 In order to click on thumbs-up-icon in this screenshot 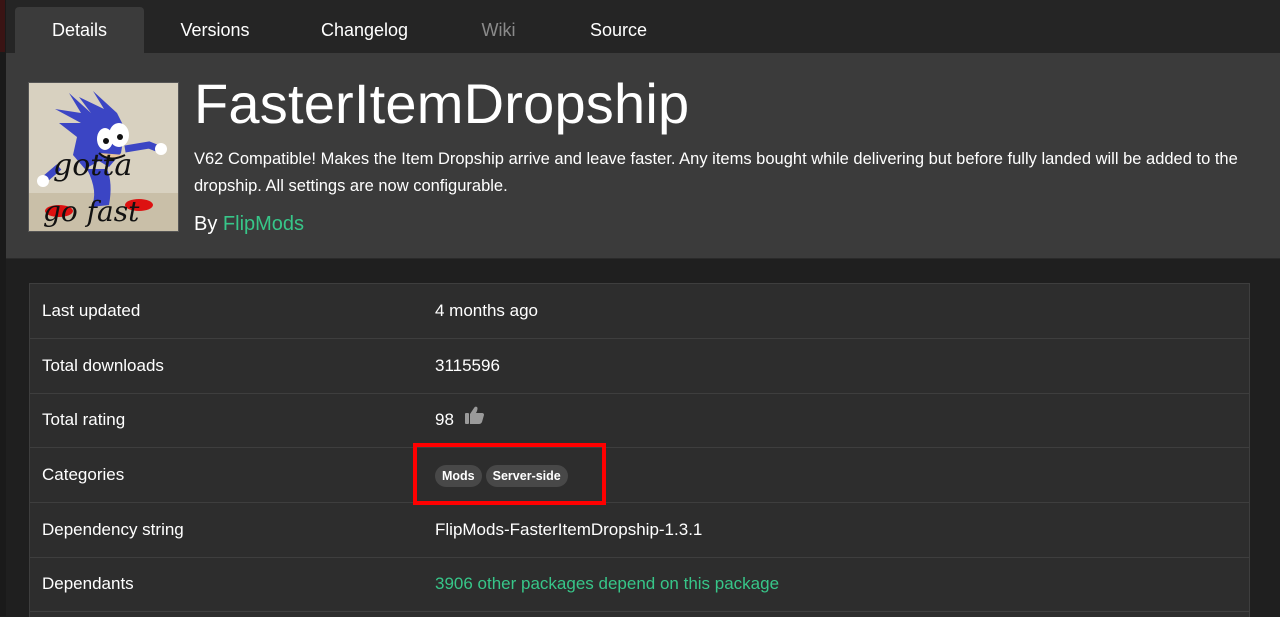, I will do `click(474, 419)`.